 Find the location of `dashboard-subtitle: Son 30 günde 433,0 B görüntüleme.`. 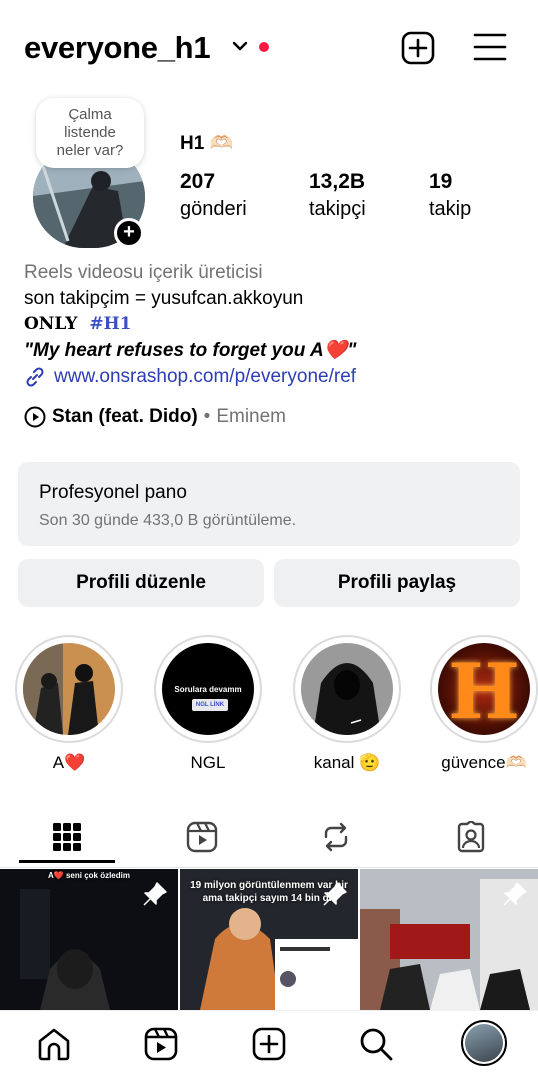

dashboard-subtitle: Son 30 günde 433,0 B görüntüleme. is located at coordinates (168, 520).